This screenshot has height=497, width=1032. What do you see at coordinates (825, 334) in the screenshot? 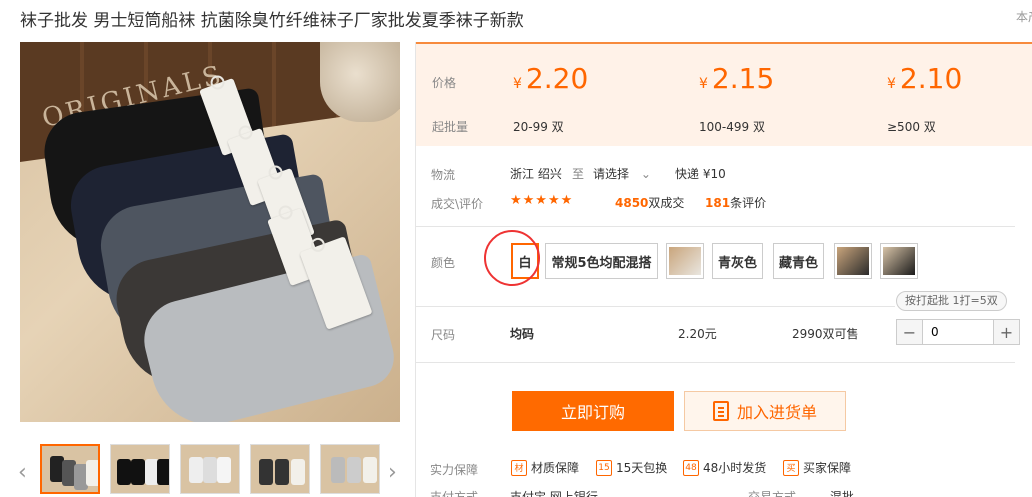
I see `size-stock: 2990双可售` at bounding box center [825, 334].